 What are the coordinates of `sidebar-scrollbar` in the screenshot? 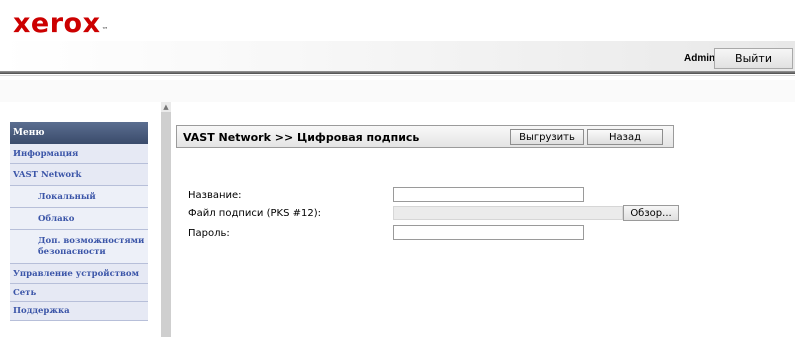 It's located at (166, 219).